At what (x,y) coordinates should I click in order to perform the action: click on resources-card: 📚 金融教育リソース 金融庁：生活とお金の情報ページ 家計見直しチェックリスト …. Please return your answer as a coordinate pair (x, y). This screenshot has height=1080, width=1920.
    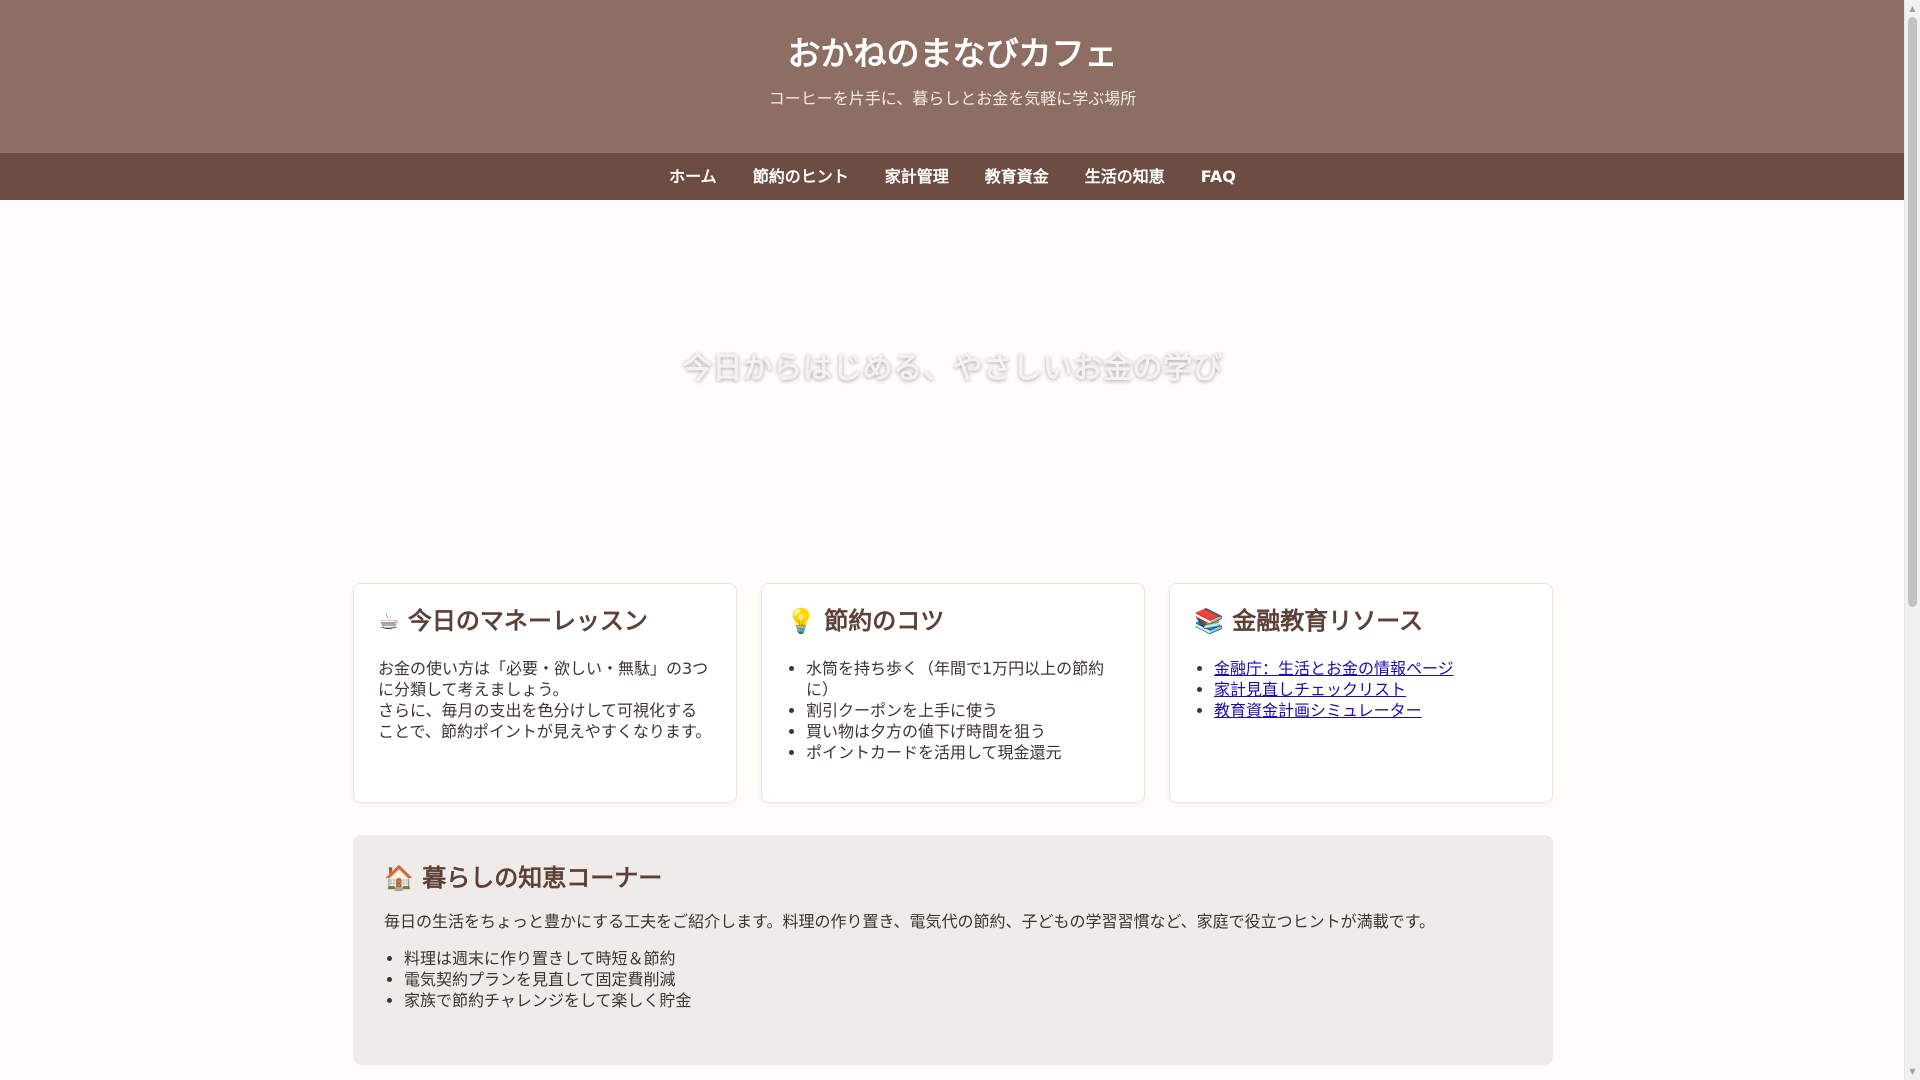
    Looking at the image, I should click on (1361, 693).